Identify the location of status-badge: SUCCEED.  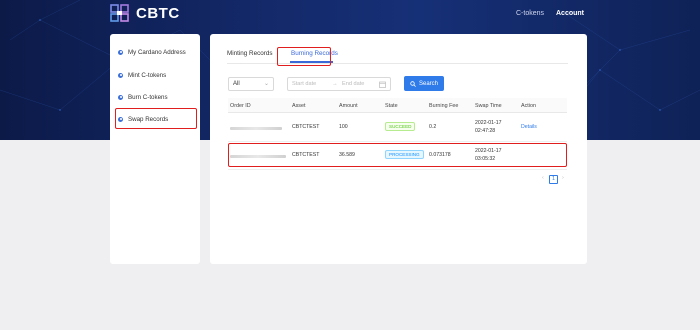
(400, 126).